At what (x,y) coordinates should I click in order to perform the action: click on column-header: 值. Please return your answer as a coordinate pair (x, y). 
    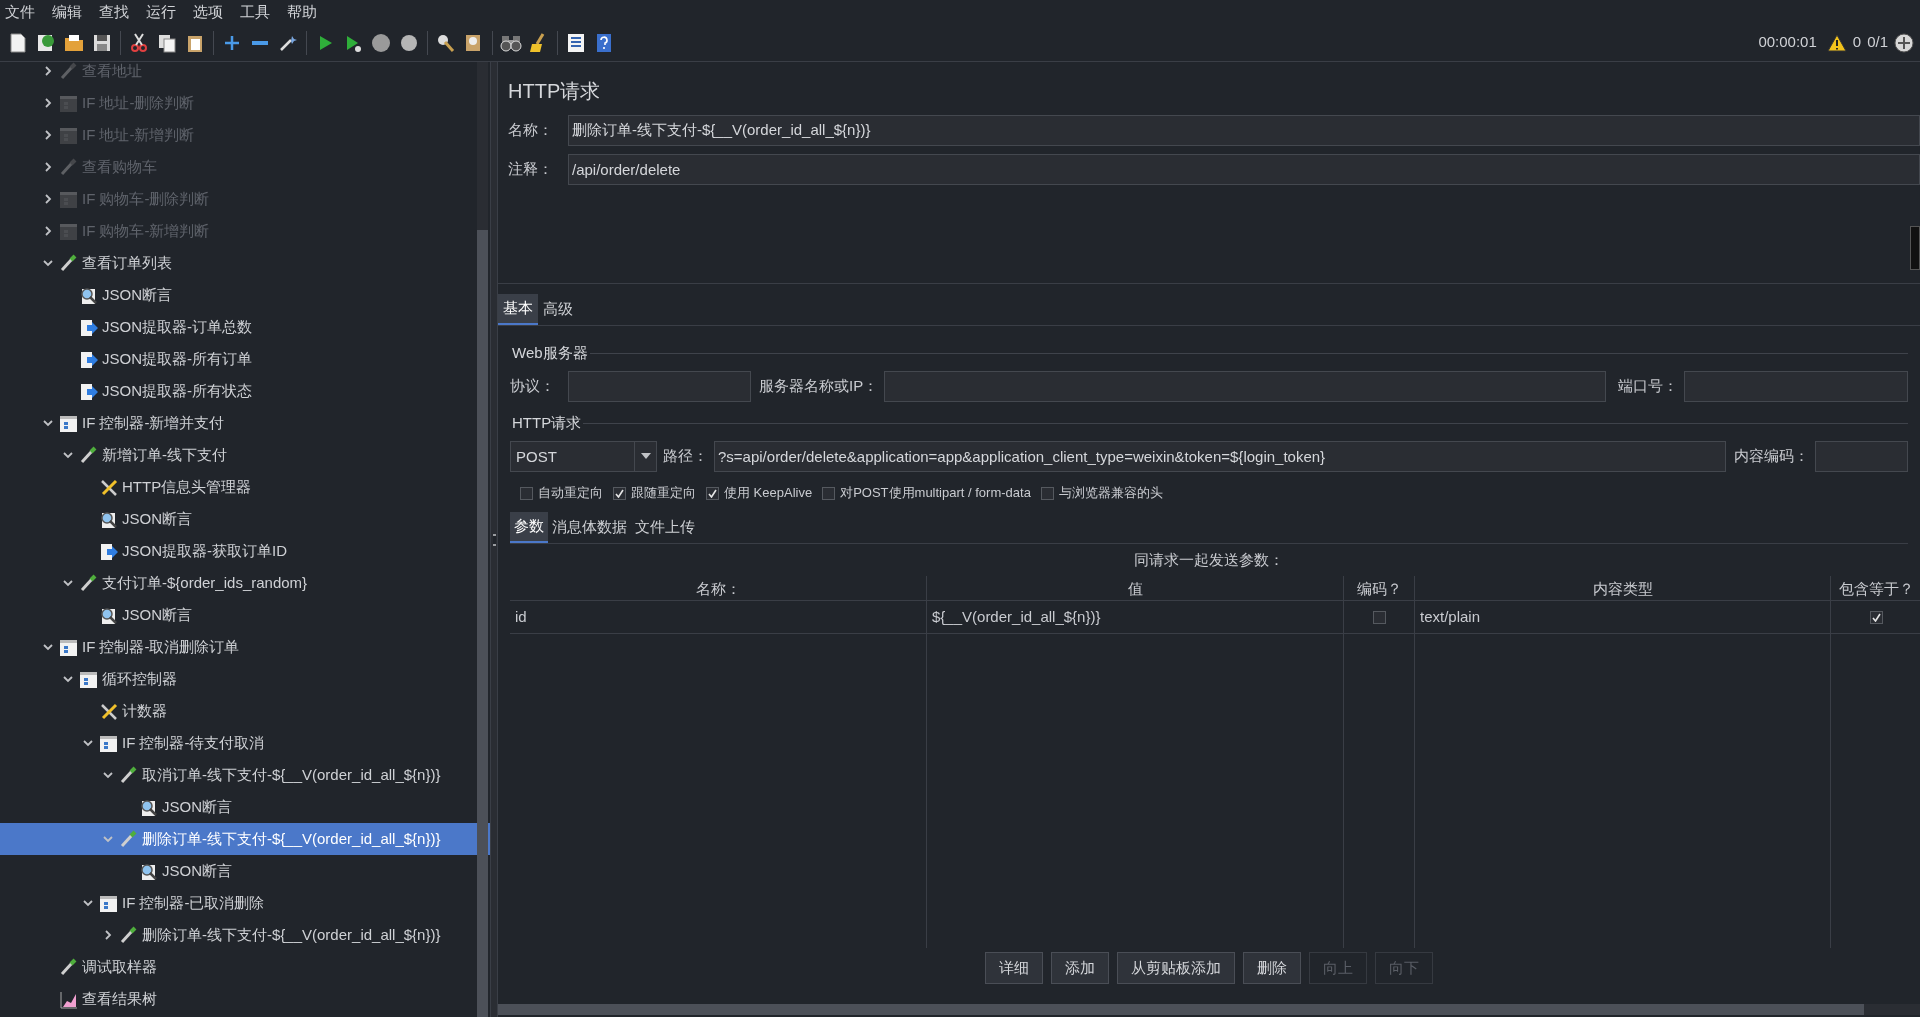
    Looking at the image, I should click on (1135, 588).